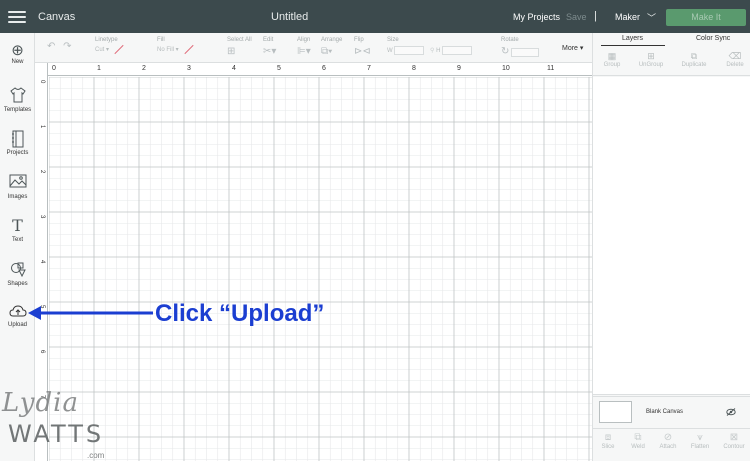  What do you see at coordinates (731, 413) in the screenshot?
I see `hide-eye-icon` at bounding box center [731, 413].